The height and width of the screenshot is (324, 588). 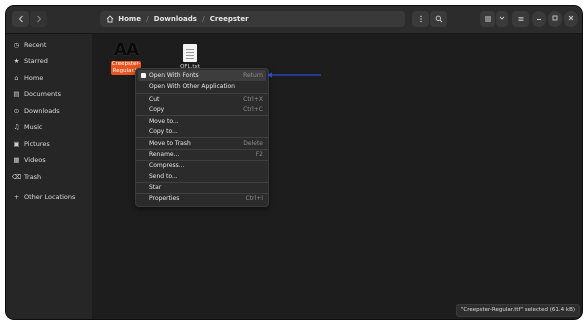 What do you see at coordinates (50, 78) in the screenshot?
I see `sidebar-item-home: ⌂ Home` at bounding box center [50, 78].